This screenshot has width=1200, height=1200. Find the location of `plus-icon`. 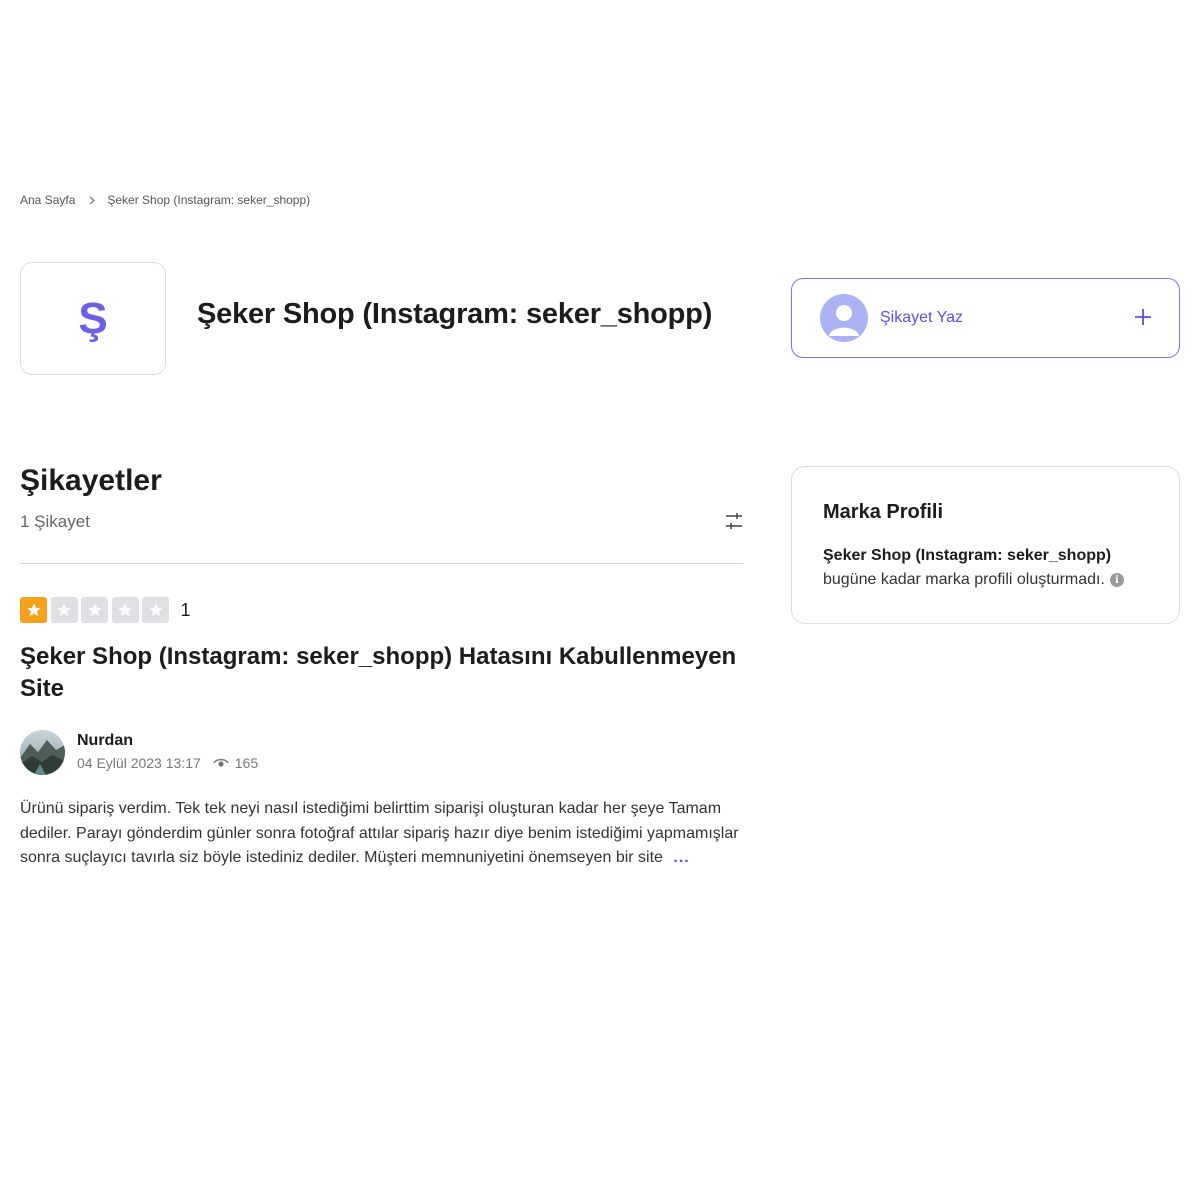

plus-icon is located at coordinates (1143, 318).